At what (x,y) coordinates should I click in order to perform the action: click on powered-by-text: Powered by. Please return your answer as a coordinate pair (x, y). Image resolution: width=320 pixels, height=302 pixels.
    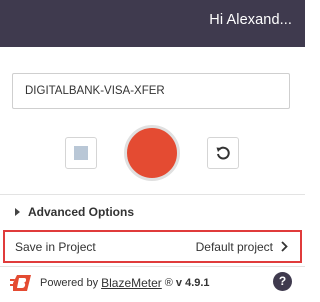
    Looking at the image, I should click on (69, 283).